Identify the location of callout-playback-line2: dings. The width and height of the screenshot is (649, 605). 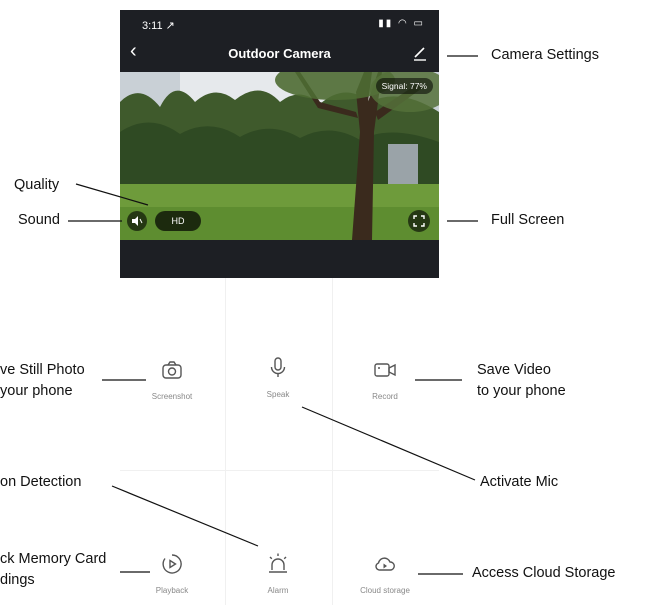
(17, 580).